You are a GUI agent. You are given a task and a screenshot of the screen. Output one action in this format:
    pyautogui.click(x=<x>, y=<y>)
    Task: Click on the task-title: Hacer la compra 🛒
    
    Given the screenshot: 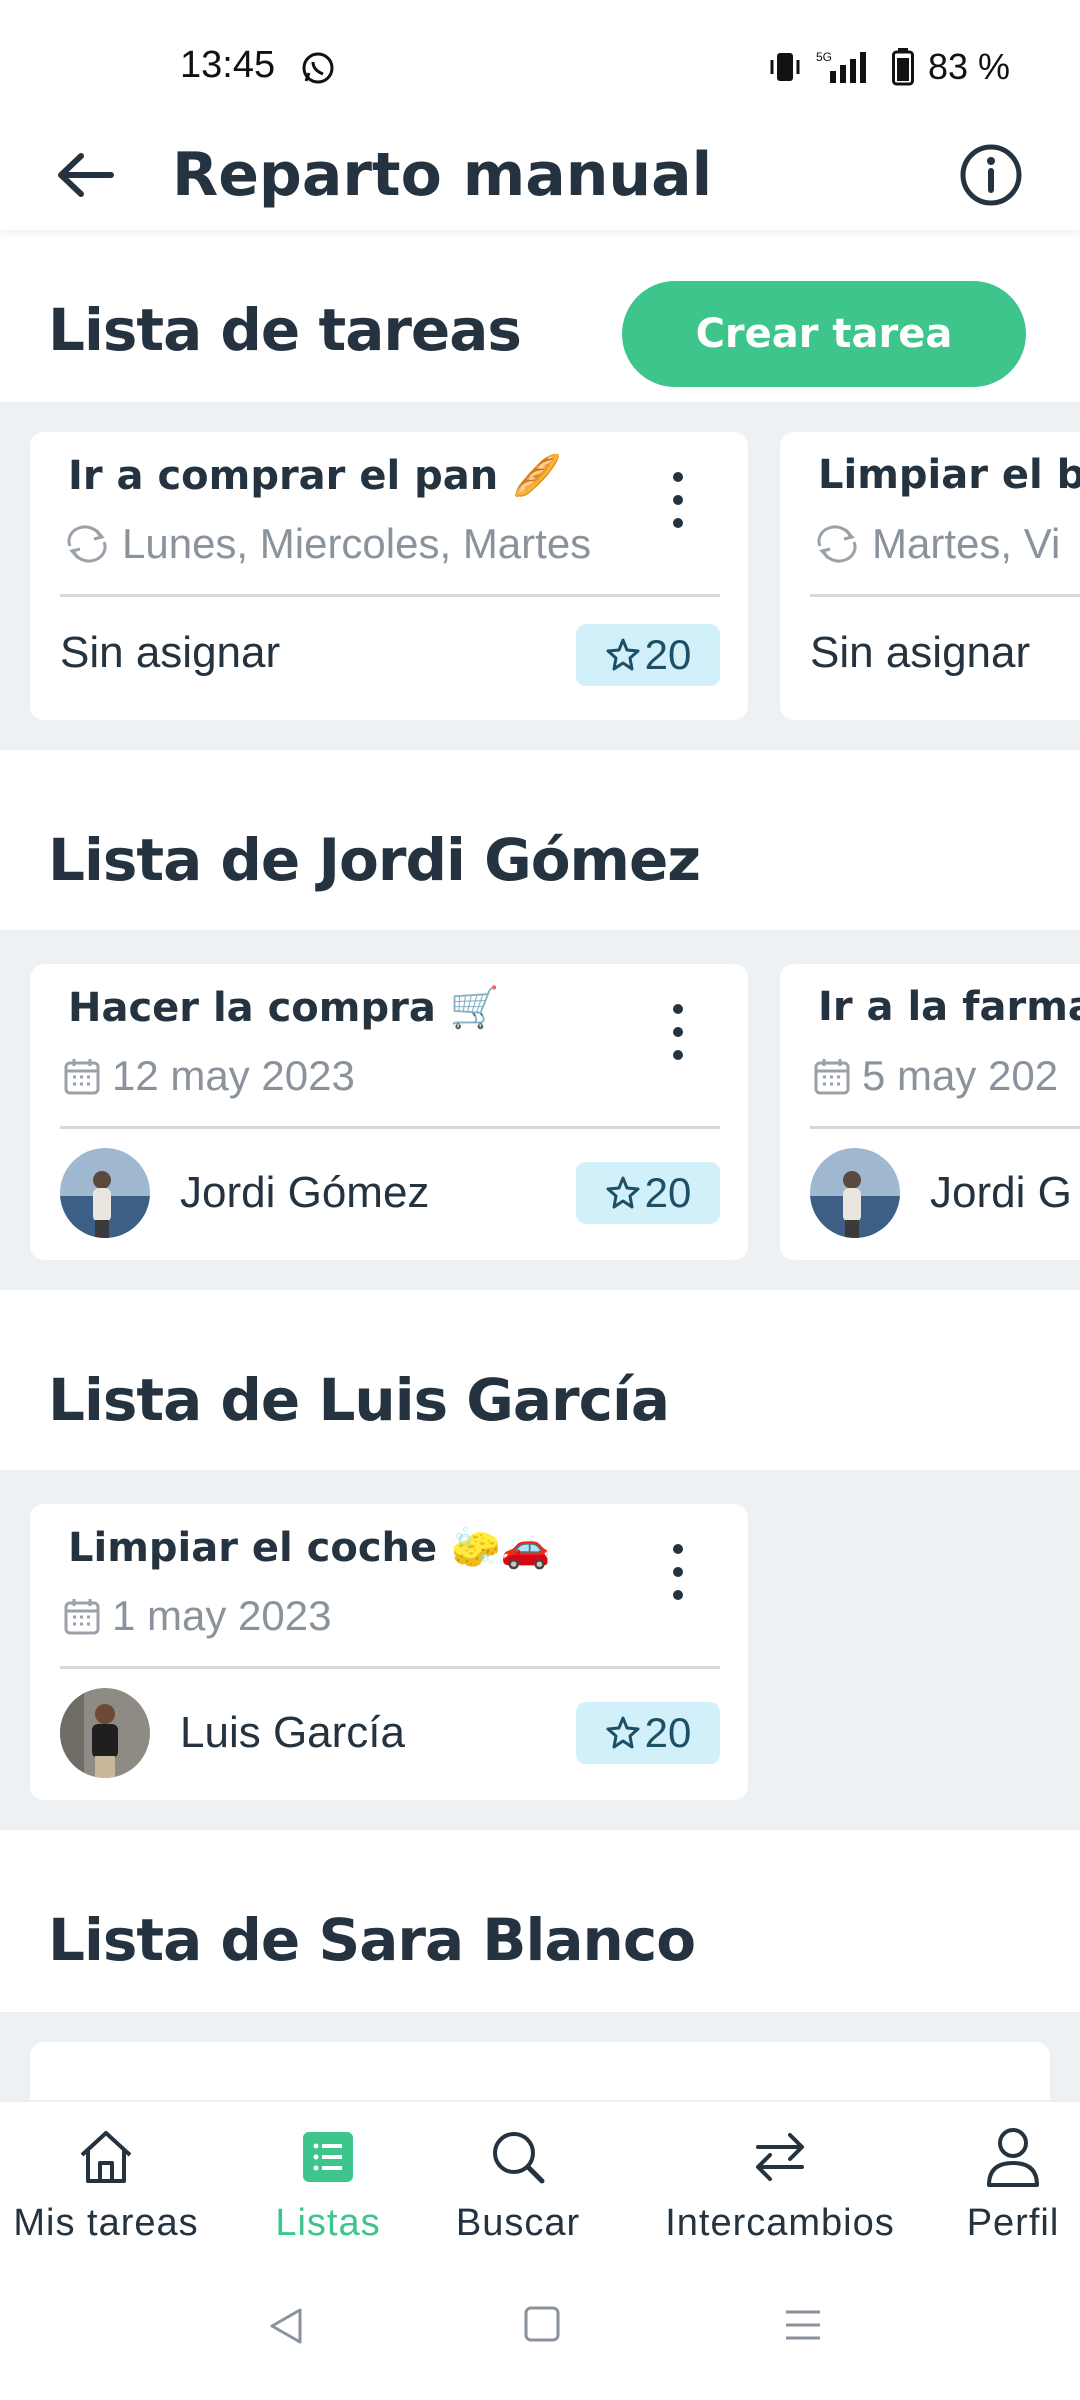 What is the action you would take?
    pyautogui.click(x=284, y=1008)
    